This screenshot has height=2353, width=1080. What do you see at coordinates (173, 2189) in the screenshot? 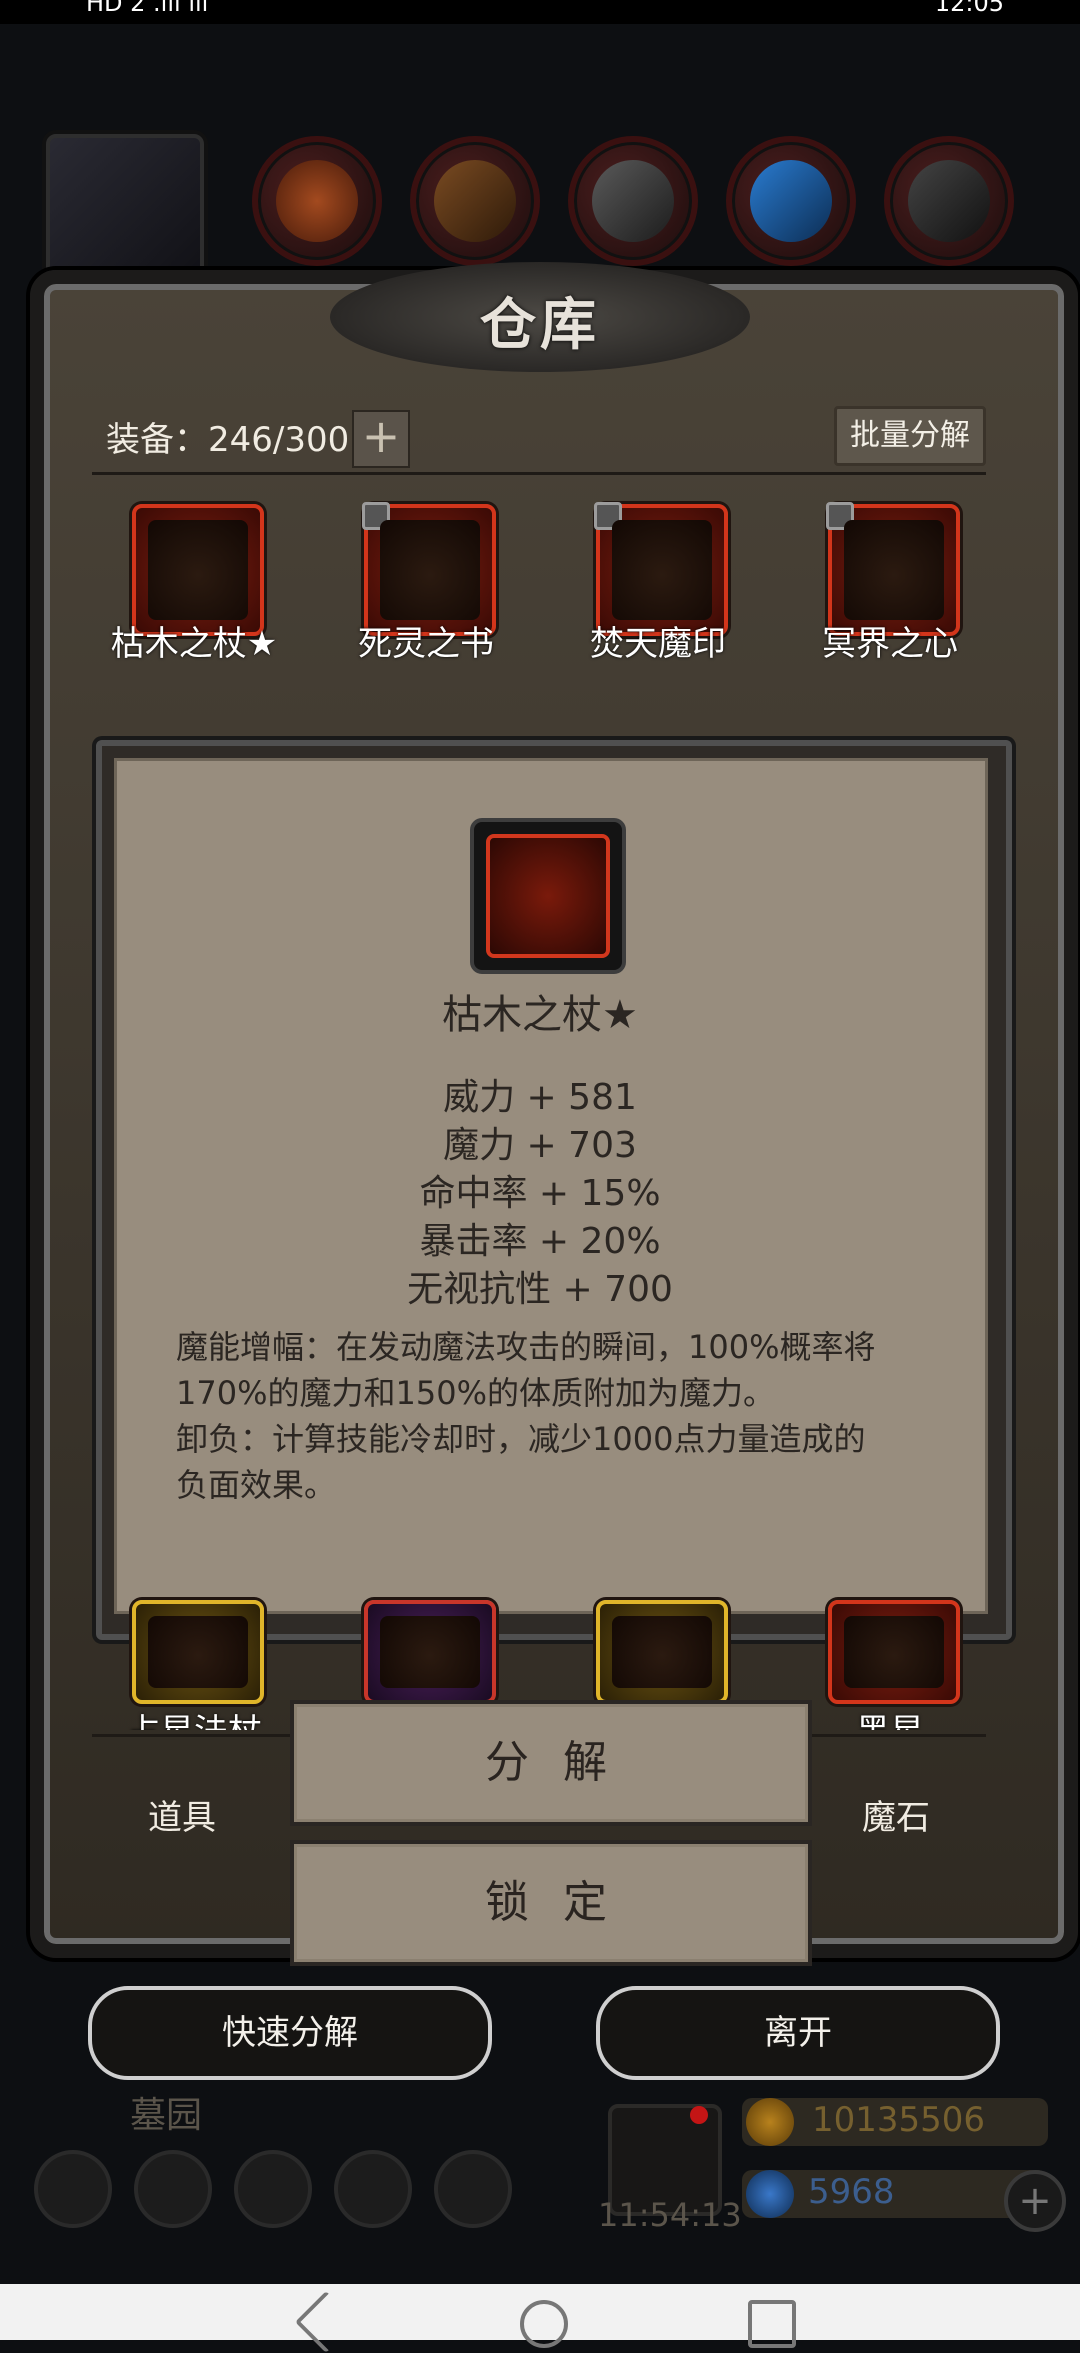
I see `badge-icon` at bounding box center [173, 2189].